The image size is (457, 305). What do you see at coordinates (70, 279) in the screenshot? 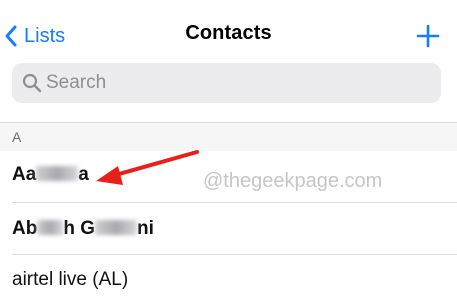
I see `contact-name: airtel live (AL)` at bounding box center [70, 279].